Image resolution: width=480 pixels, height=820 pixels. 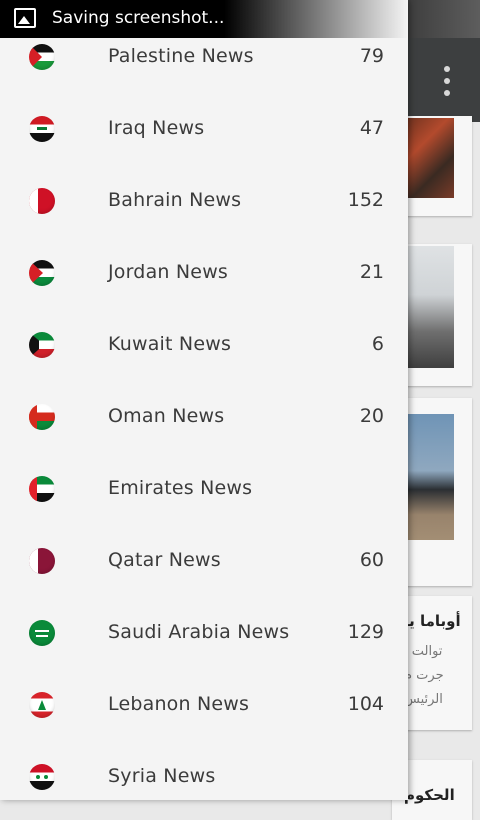 I want to click on drawer-item-label: Iraq News, so click(x=156, y=128).